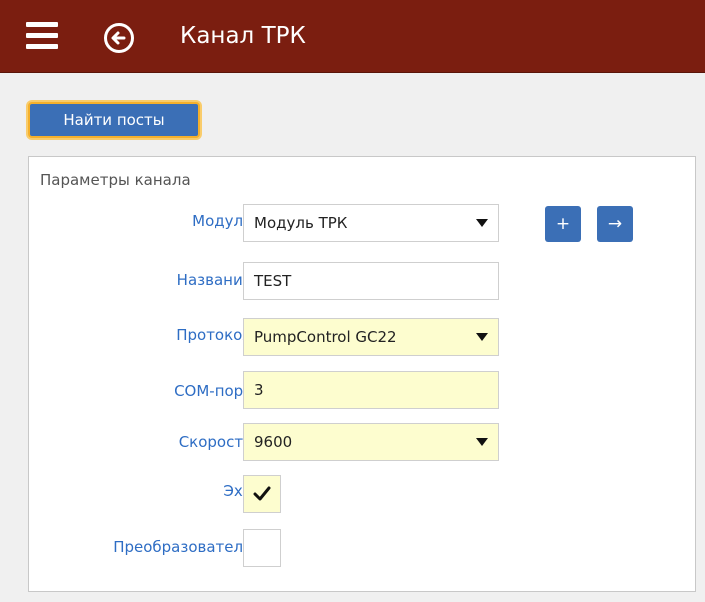  What do you see at coordinates (325, 337) in the screenshot?
I see `protocol-select-value: PumpControl GC22` at bounding box center [325, 337].